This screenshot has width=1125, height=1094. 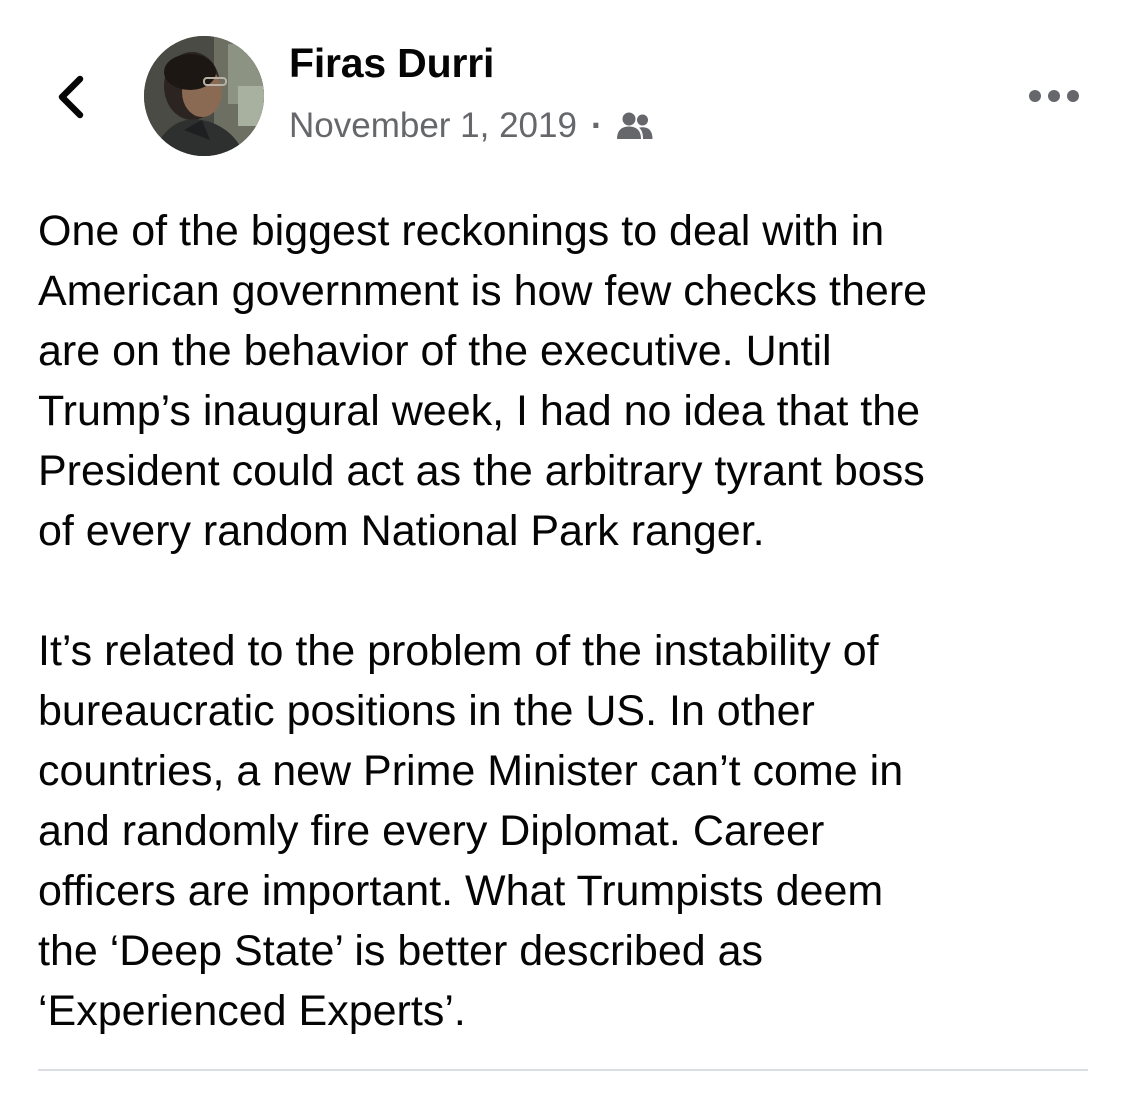 I want to click on chevron-left-icon, so click(x=71, y=97).